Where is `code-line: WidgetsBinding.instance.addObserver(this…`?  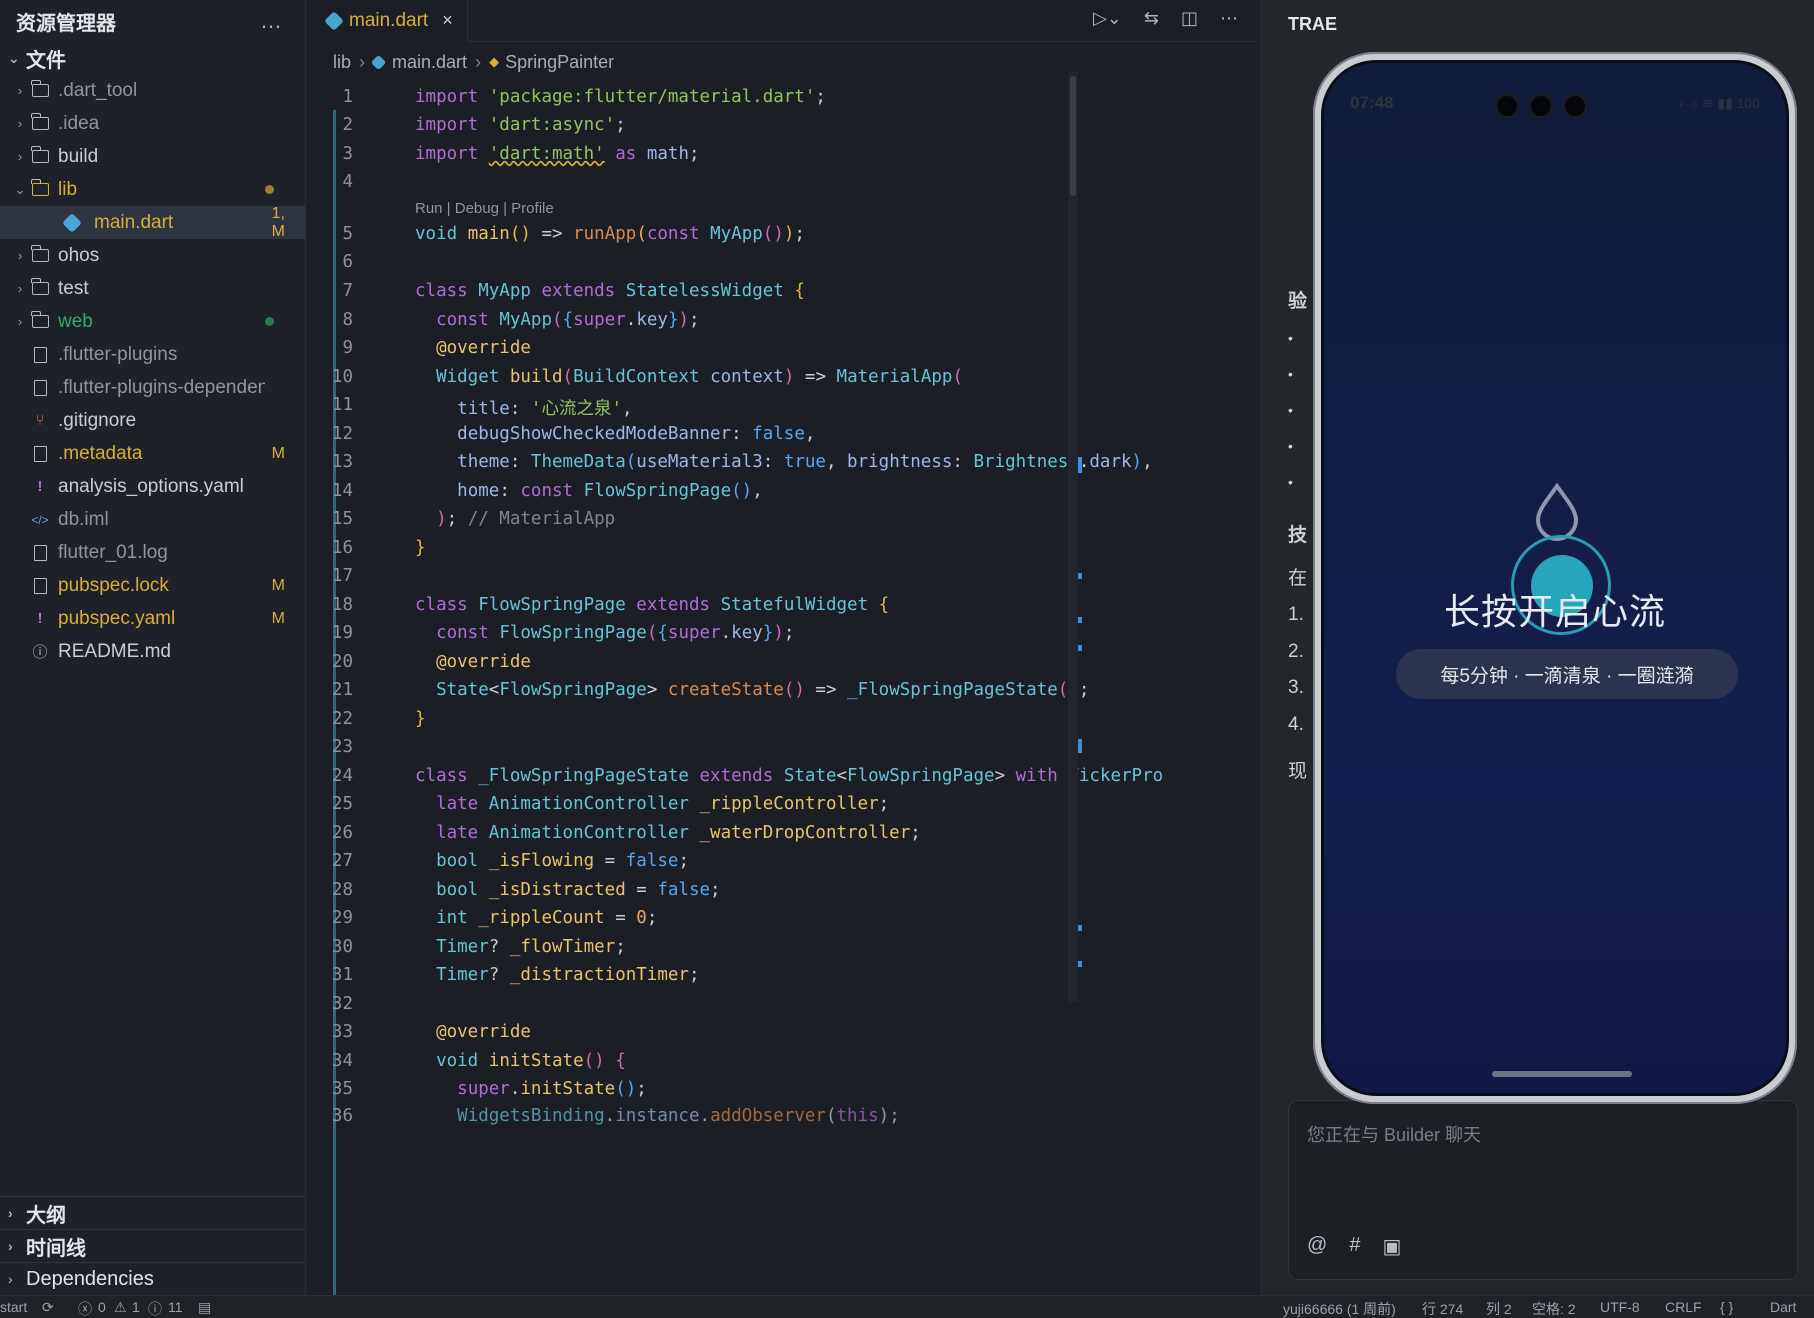 code-line: WidgetsBinding.instance.addObserver(this… is located at coordinates (657, 1116).